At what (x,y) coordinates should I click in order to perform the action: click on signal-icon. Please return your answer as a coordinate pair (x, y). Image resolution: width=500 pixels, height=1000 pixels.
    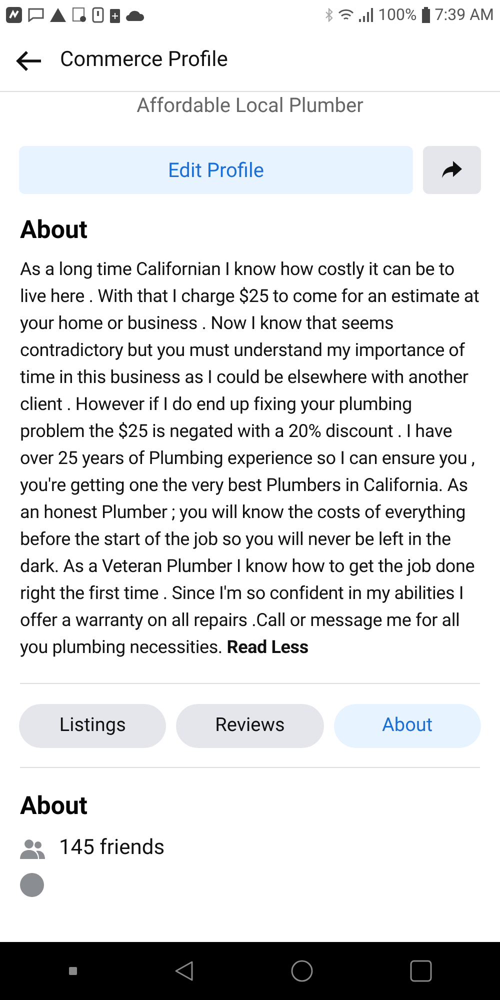
    Looking at the image, I should click on (366, 15).